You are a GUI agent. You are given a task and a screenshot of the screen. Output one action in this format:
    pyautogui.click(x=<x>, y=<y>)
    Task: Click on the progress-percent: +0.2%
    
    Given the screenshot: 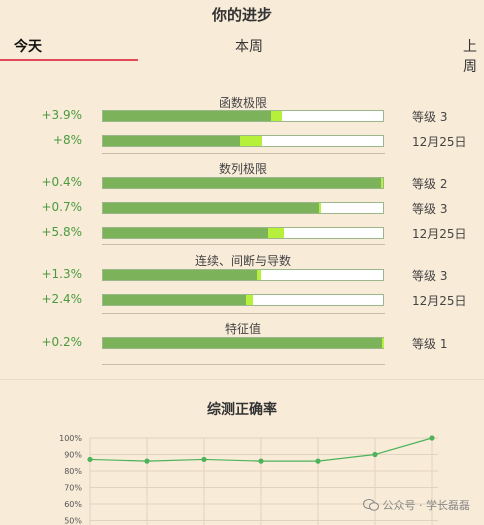 What is the action you would take?
    pyautogui.click(x=61, y=342)
    